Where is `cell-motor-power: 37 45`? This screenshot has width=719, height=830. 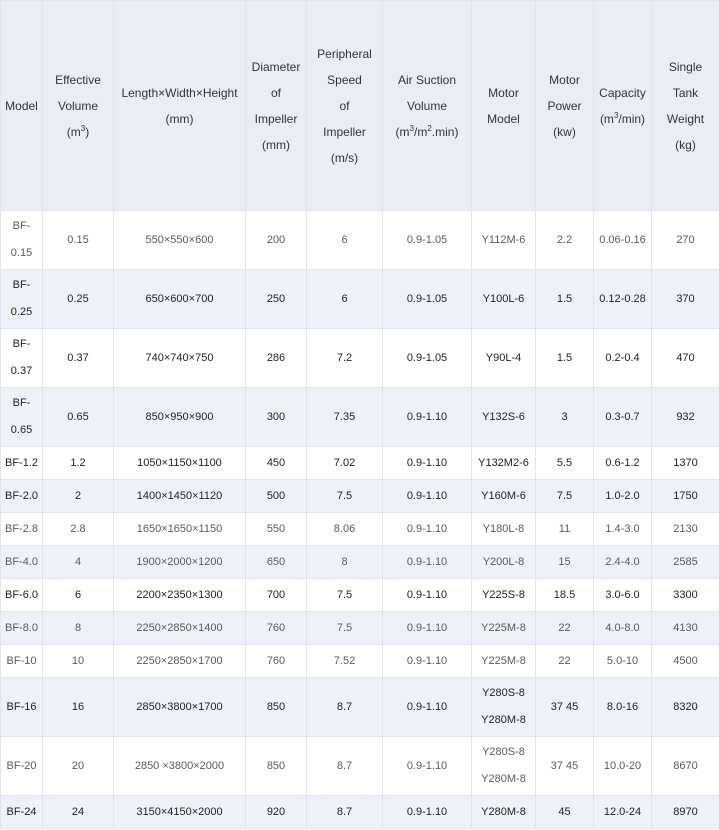 cell-motor-power: 37 45 is located at coordinates (564, 707).